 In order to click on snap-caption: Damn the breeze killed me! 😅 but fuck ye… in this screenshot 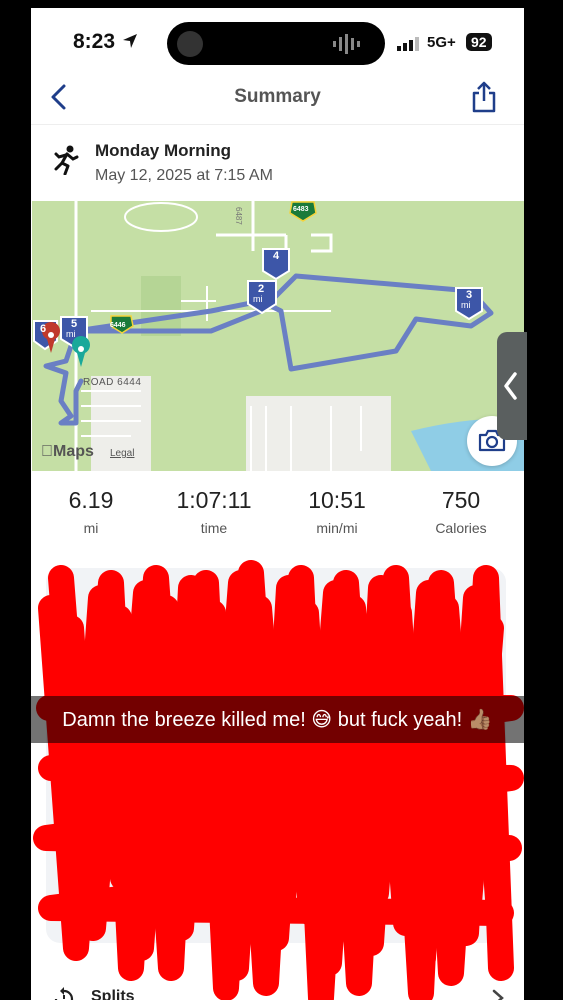, I will do `click(277, 720)`.